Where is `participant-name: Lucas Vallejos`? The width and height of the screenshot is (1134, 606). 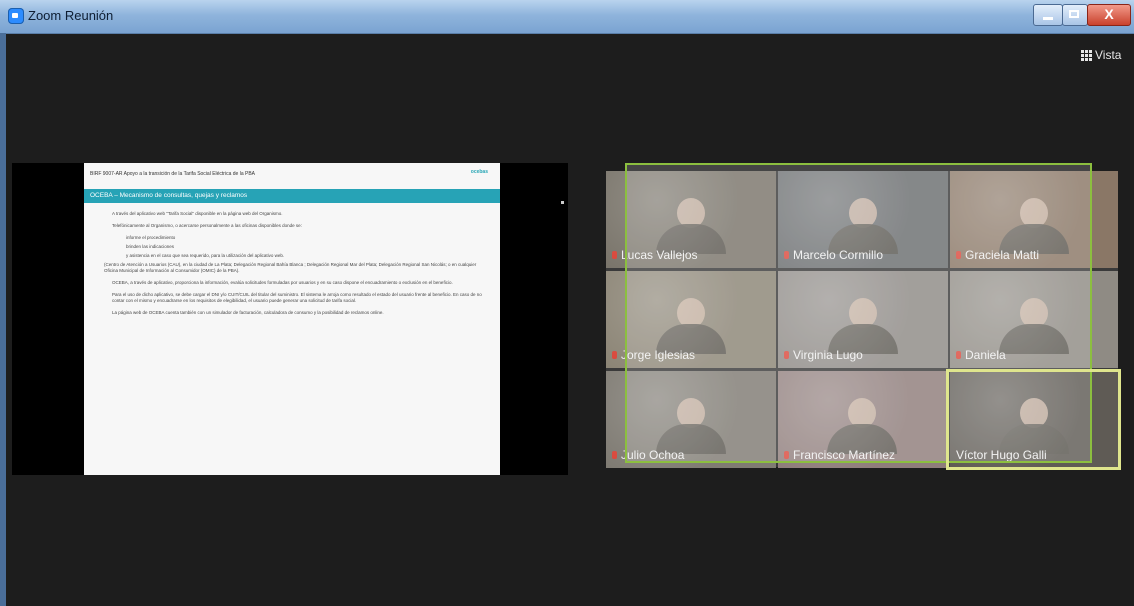
participant-name: Lucas Vallejos is located at coordinates (655, 255).